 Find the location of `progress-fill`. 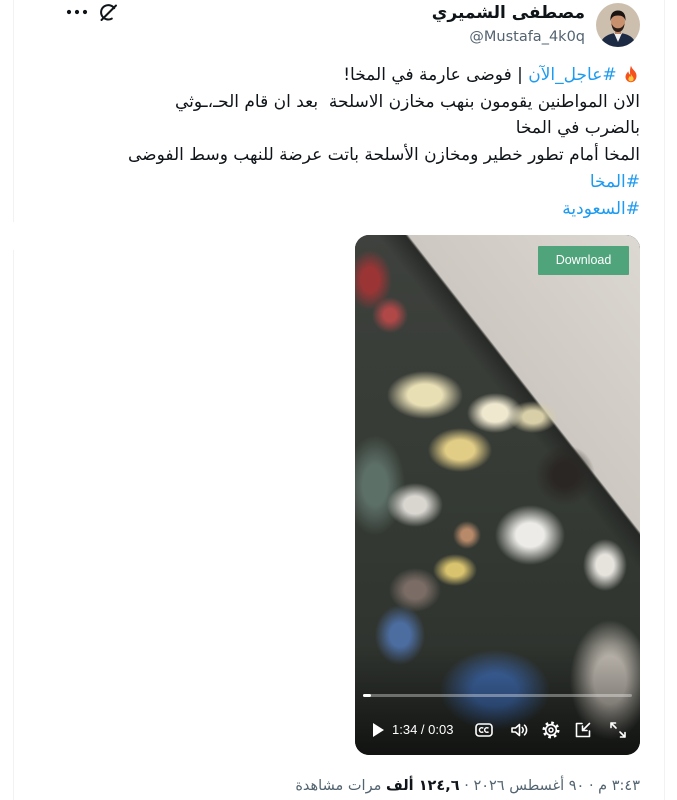

progress-fill is located at coordinates (367, 695).